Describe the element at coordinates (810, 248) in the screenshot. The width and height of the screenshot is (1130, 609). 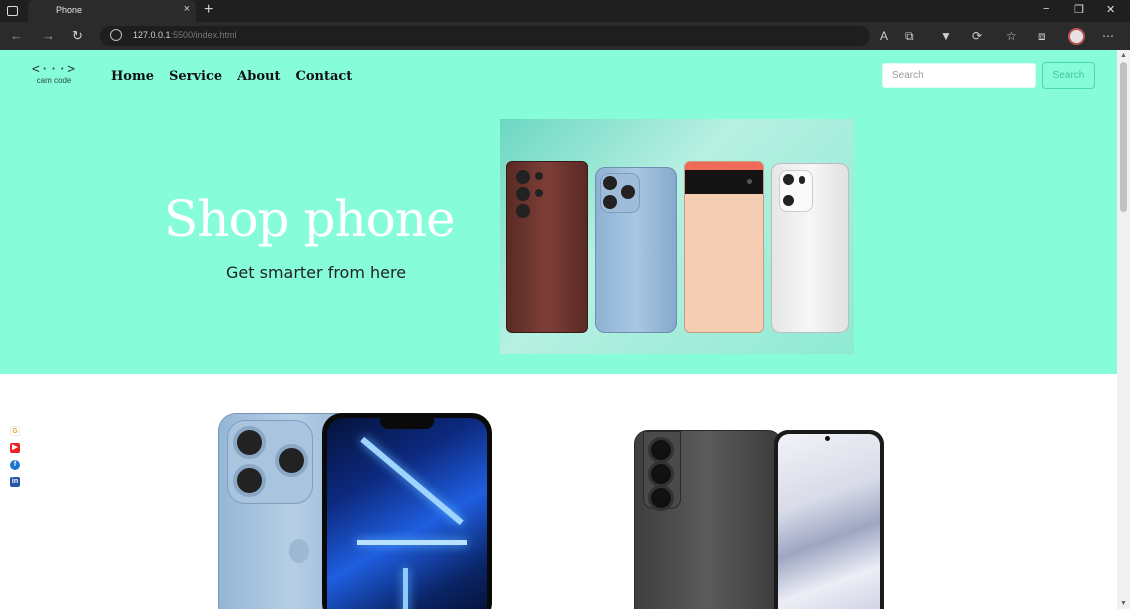
I see `phone-white` at that location.